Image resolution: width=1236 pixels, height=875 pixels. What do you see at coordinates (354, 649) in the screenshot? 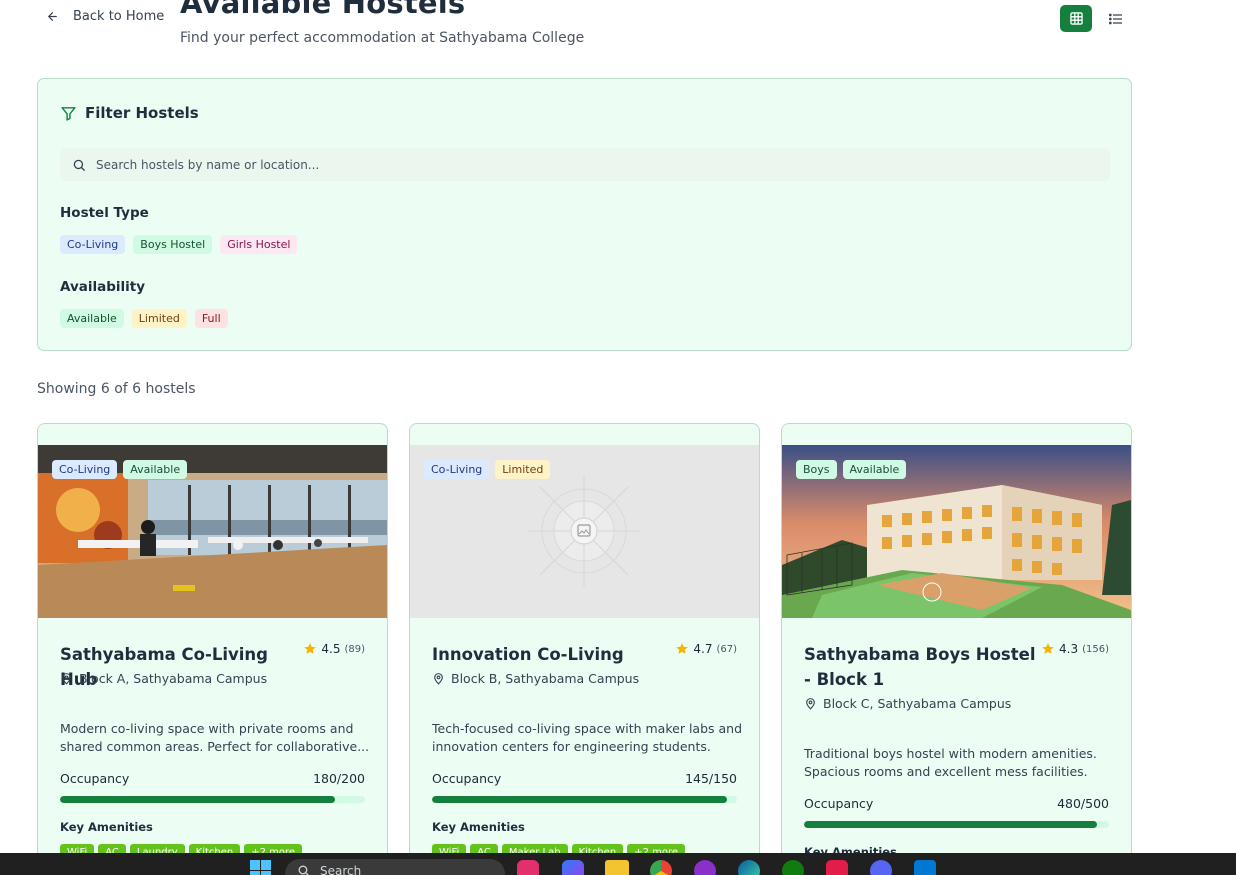
I see `review-count: (89)` at bounding box center [354, 649].